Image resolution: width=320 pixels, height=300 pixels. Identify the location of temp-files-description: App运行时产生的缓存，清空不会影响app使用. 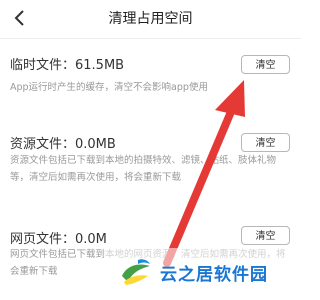
(109, 87).